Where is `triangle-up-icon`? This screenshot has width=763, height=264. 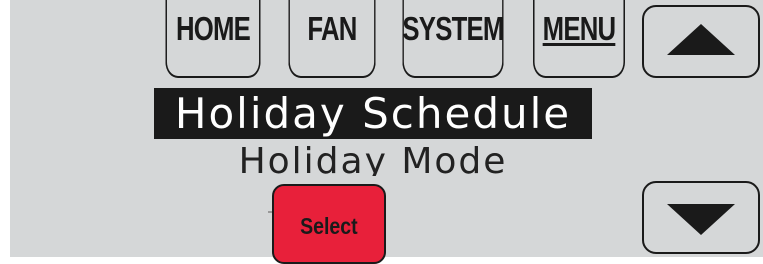 triangle-up-icon is located at coordinates (701, 39).